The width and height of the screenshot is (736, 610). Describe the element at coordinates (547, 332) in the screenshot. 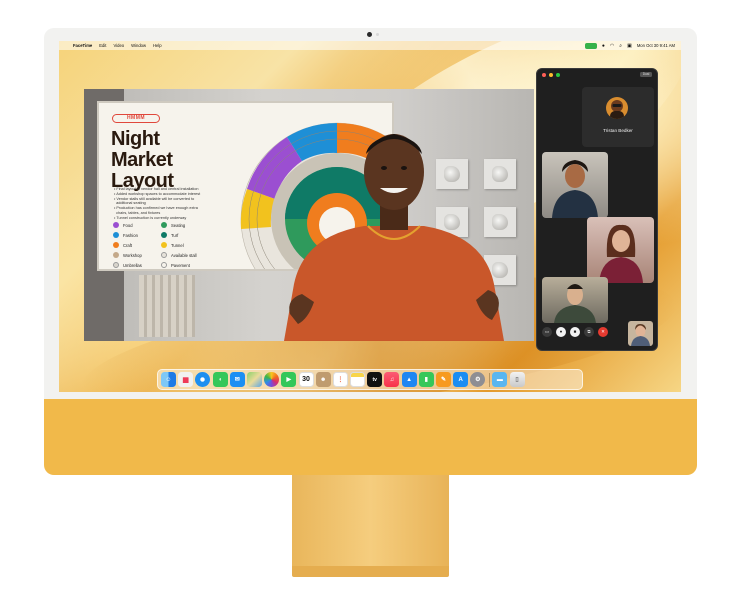

I see `sidebar-toggle-icon: ▭` at that location.